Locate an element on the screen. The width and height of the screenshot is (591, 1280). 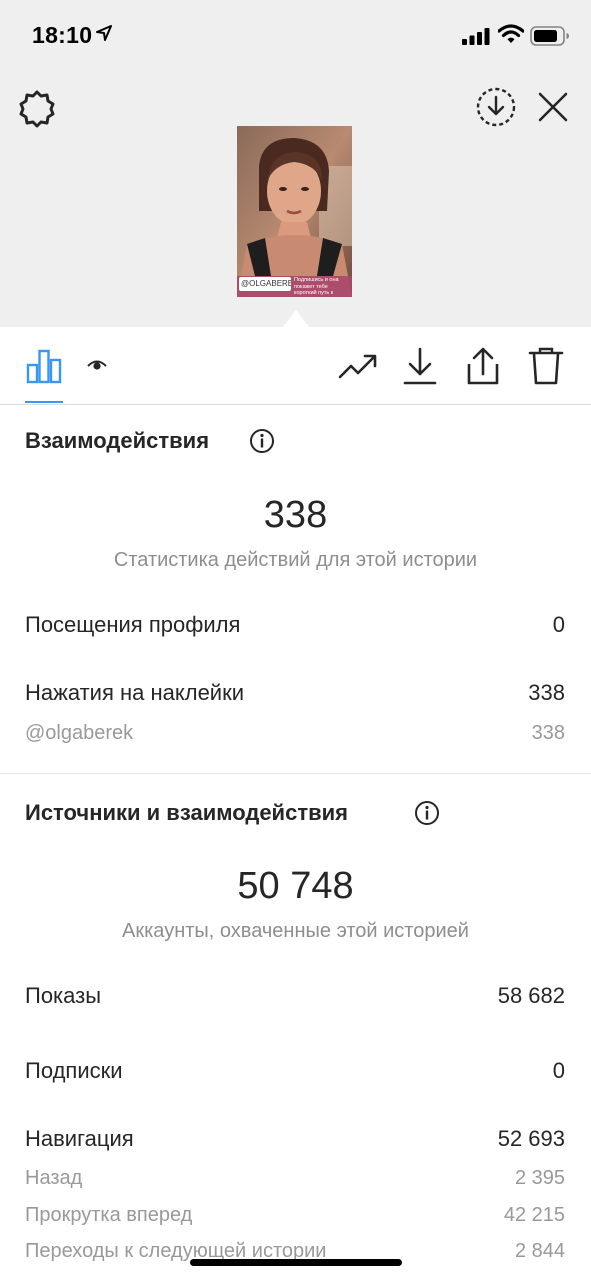
interactions-caption: Статистика действий для этой истории is located at coordinates (295, 560).